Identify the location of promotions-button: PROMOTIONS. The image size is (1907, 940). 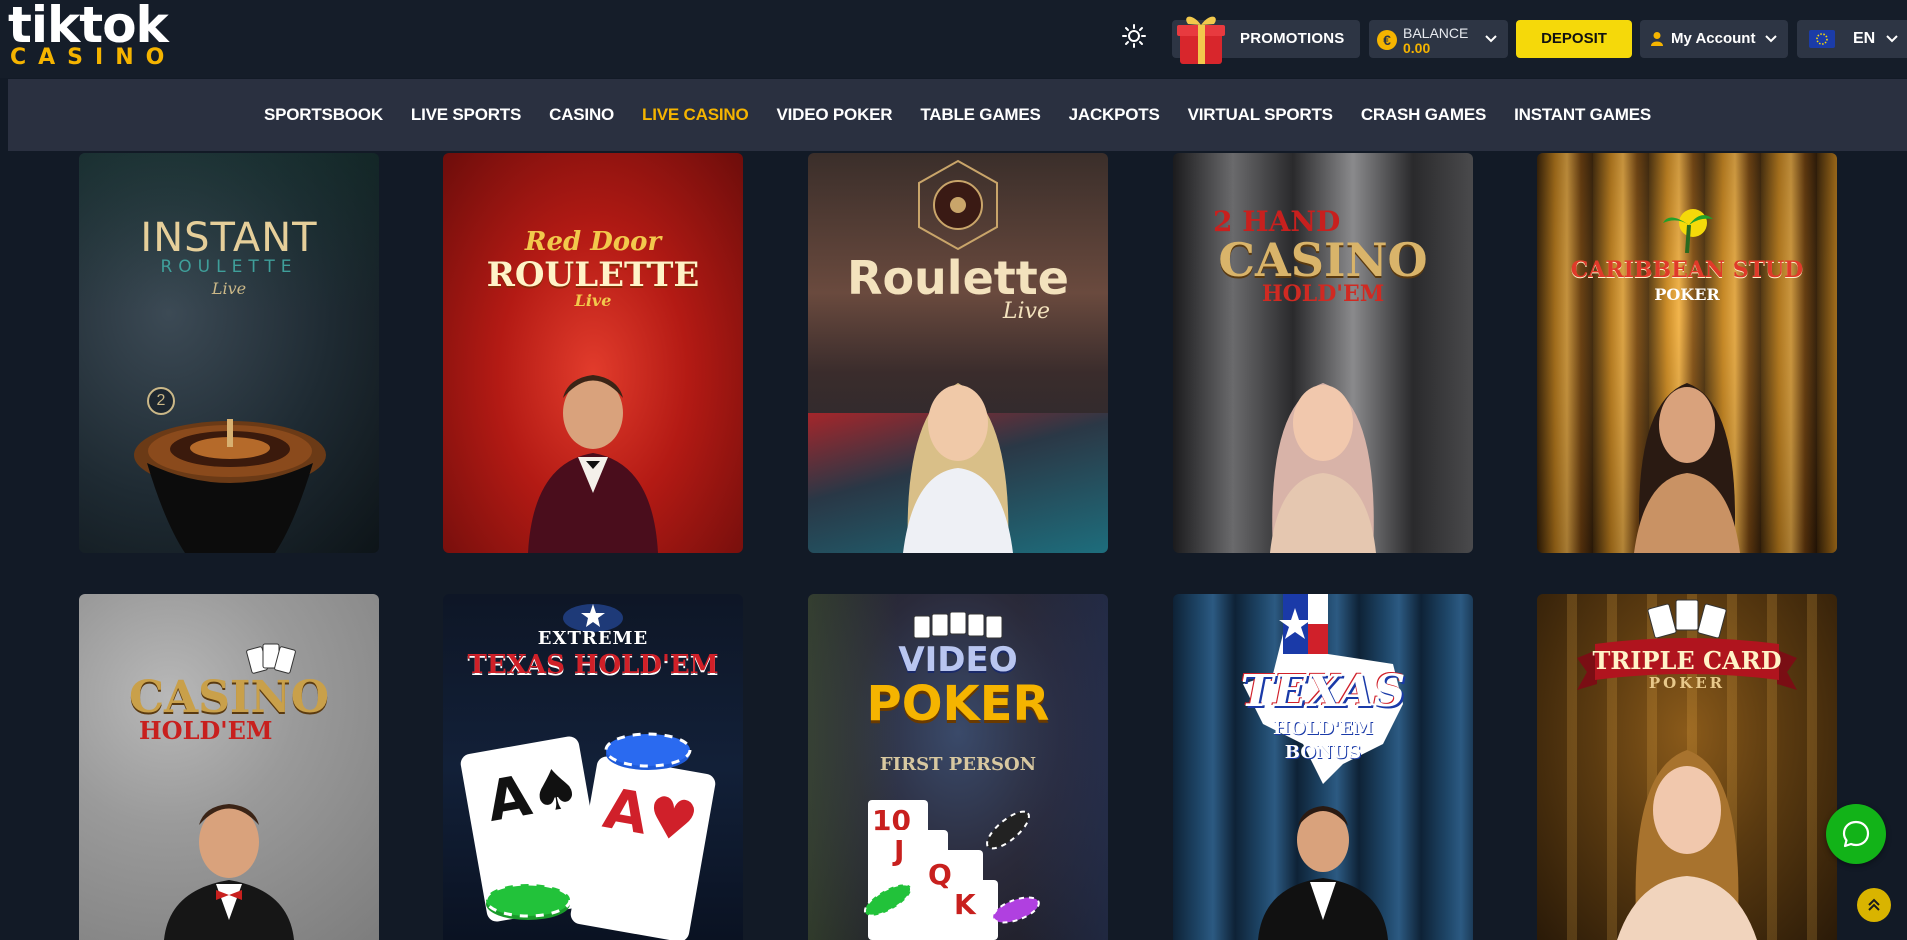
(1266, 40).